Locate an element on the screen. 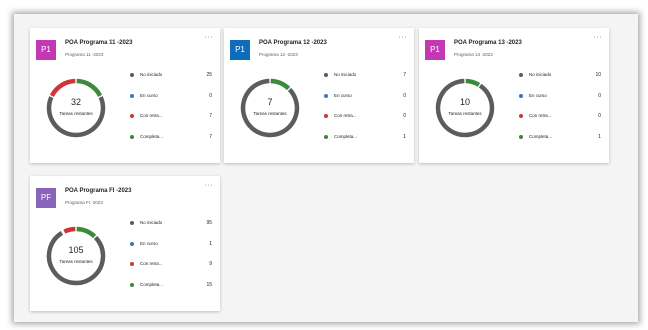 Image resolution: width=648 pixels, height=330 pixels. legend-value: 95 is located at coordinates (209, 223).